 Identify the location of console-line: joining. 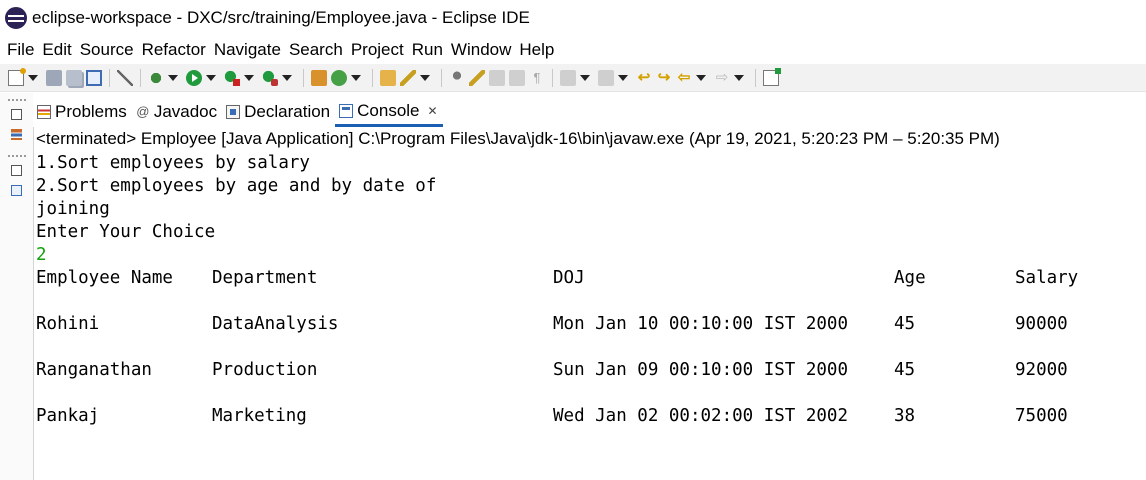
(73, 209).